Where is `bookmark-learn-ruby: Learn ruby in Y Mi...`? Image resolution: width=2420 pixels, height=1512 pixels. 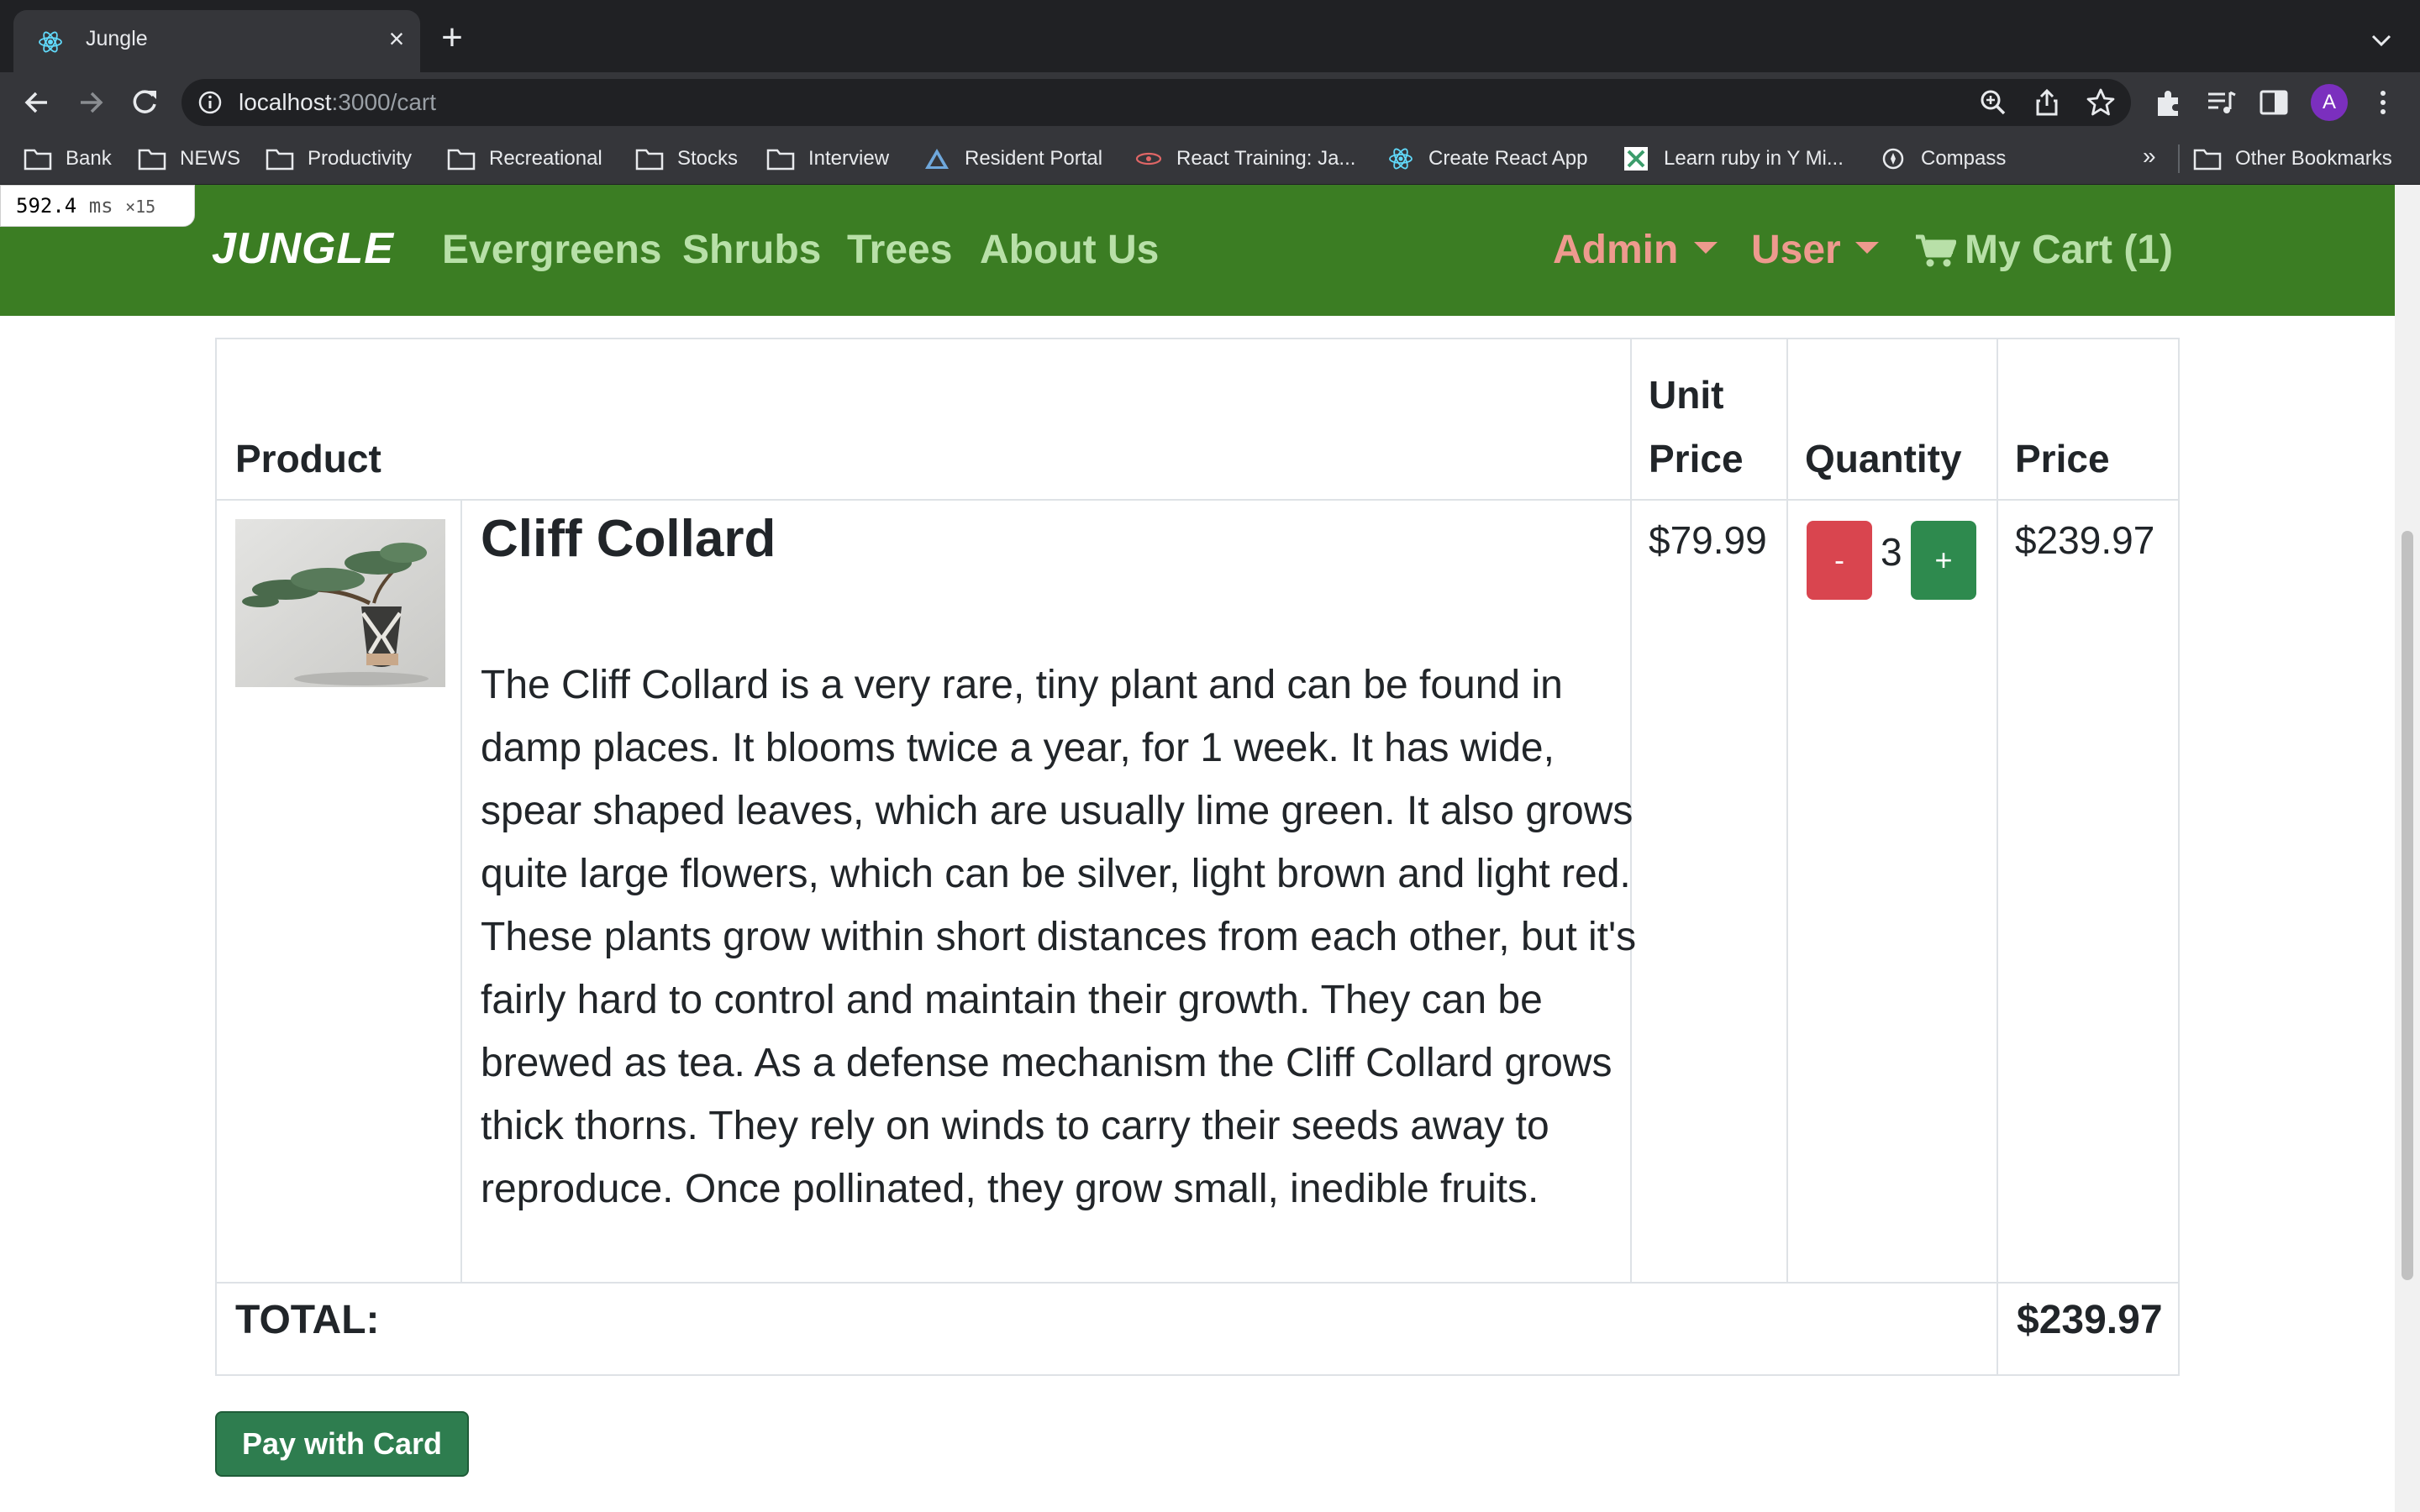 bookmark-learn-ruby: Learn ruby in Y Mi... is located at coordinates (1733, 159).